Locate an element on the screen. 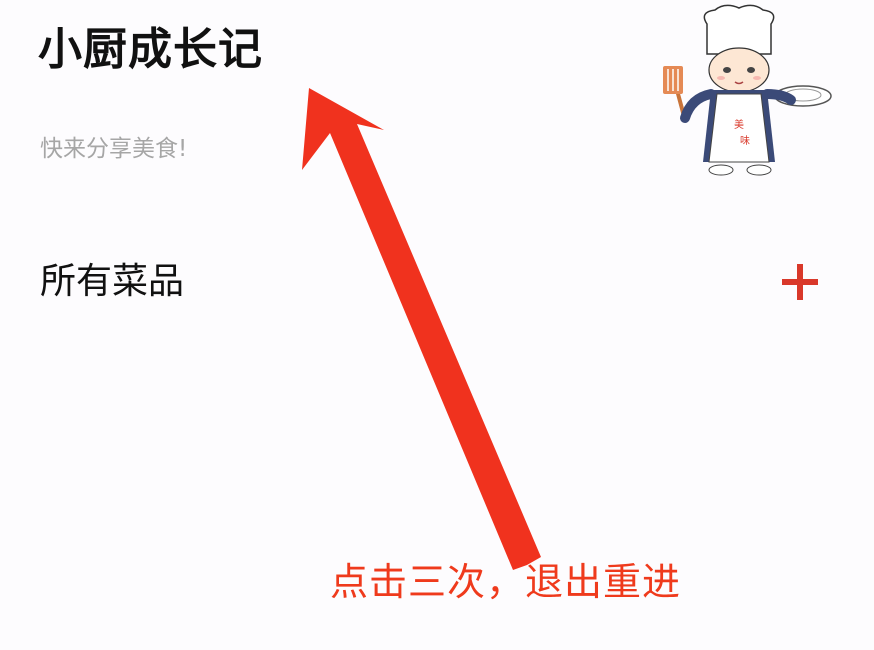  add-dish-button is located at coordinates (800, 282).